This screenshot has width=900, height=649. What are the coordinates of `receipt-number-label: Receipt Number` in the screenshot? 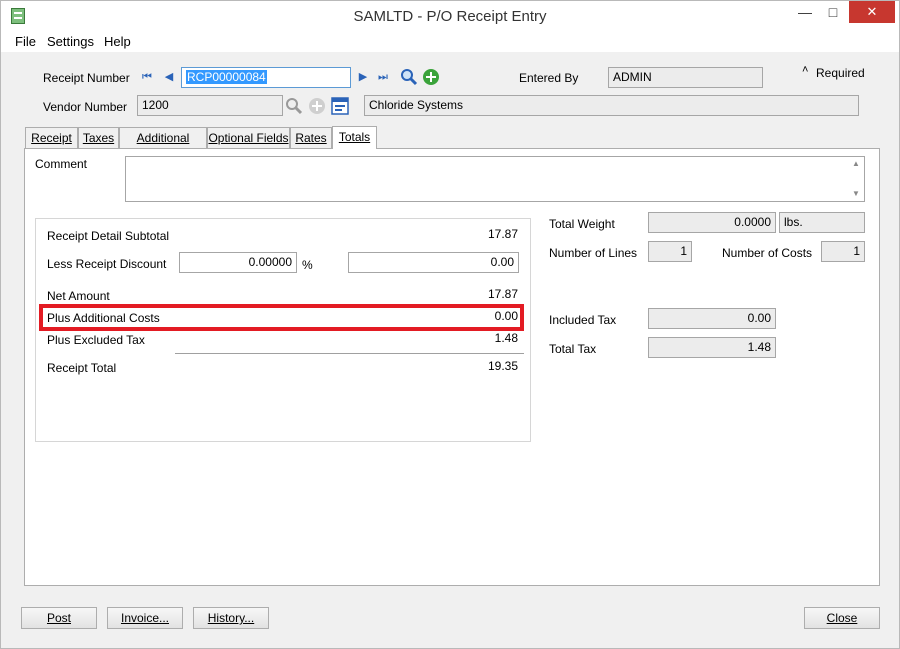 It's located at (86, 78).